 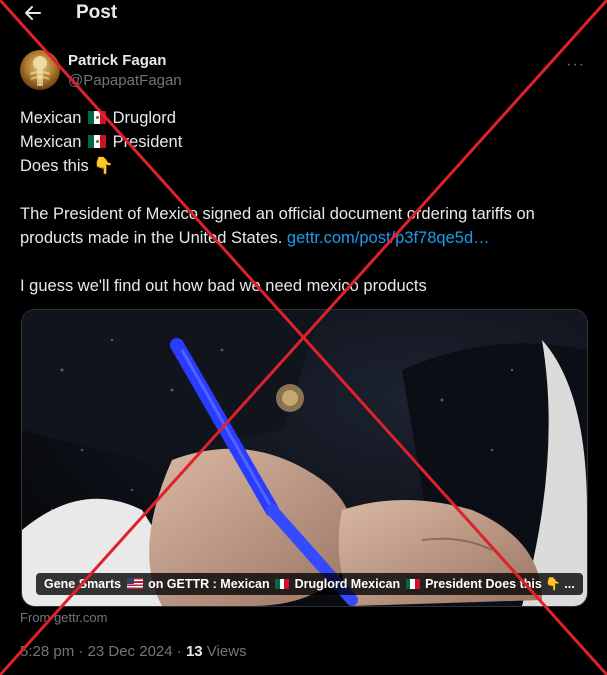 What do you see at coordinates (305, 118) in the screenshot?
I see `tweet-line-1: Mexican Druglord` at bounding box center [305, 118].